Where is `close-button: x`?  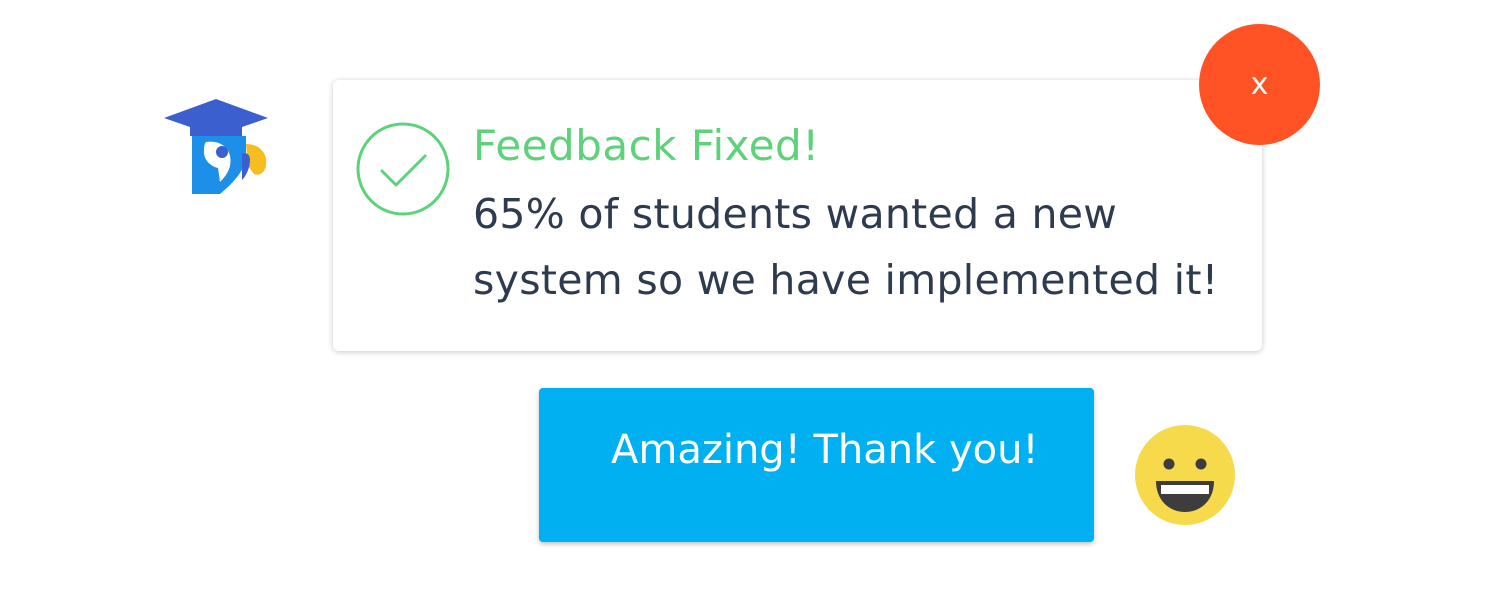 close-button: x is located at coordinates (1259, 84).